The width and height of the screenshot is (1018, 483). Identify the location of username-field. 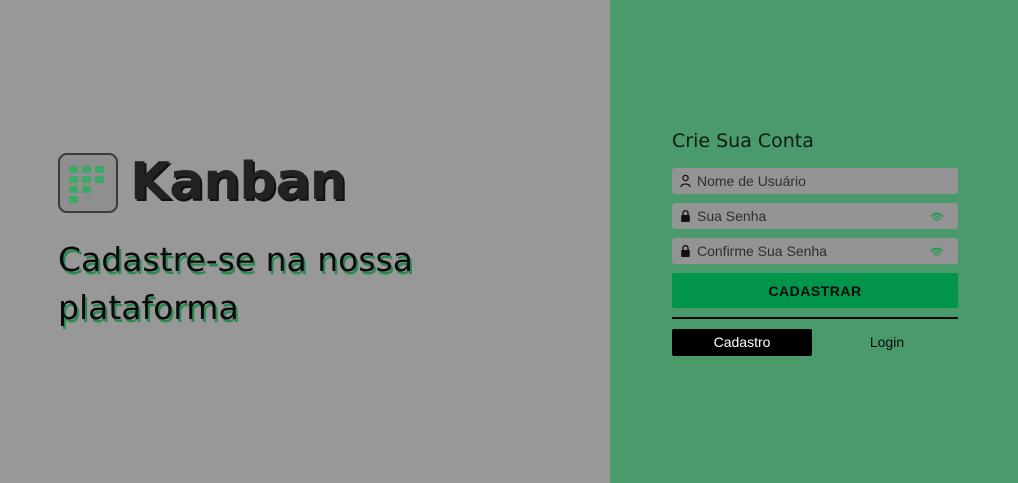
(815, 181).